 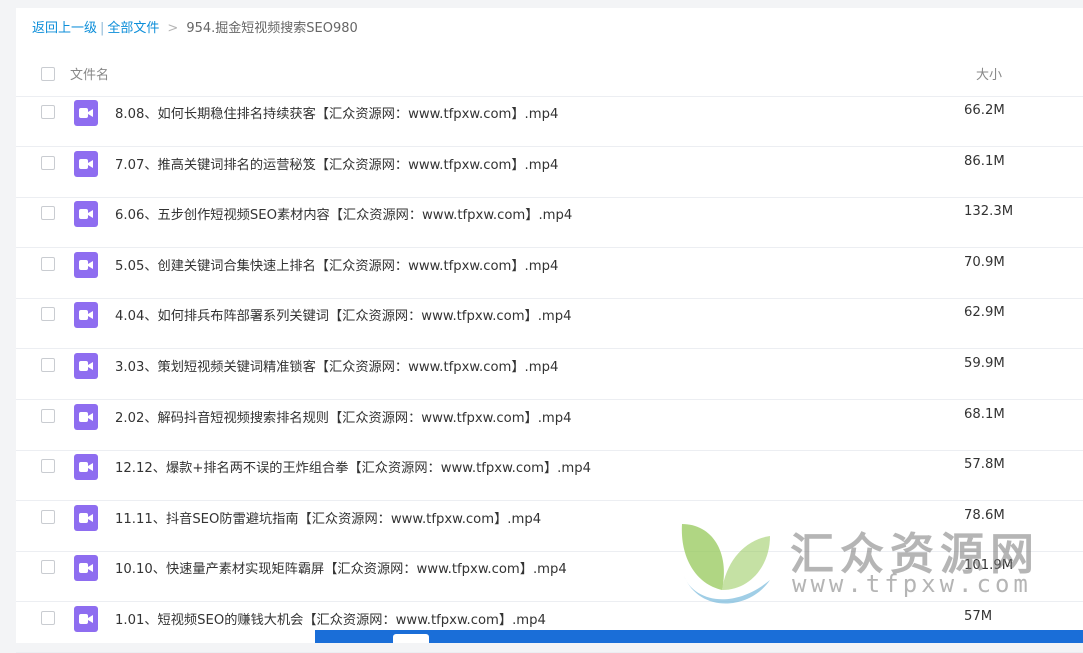 I want to click on file-size: 101.9M, so click(x=989, y=566).